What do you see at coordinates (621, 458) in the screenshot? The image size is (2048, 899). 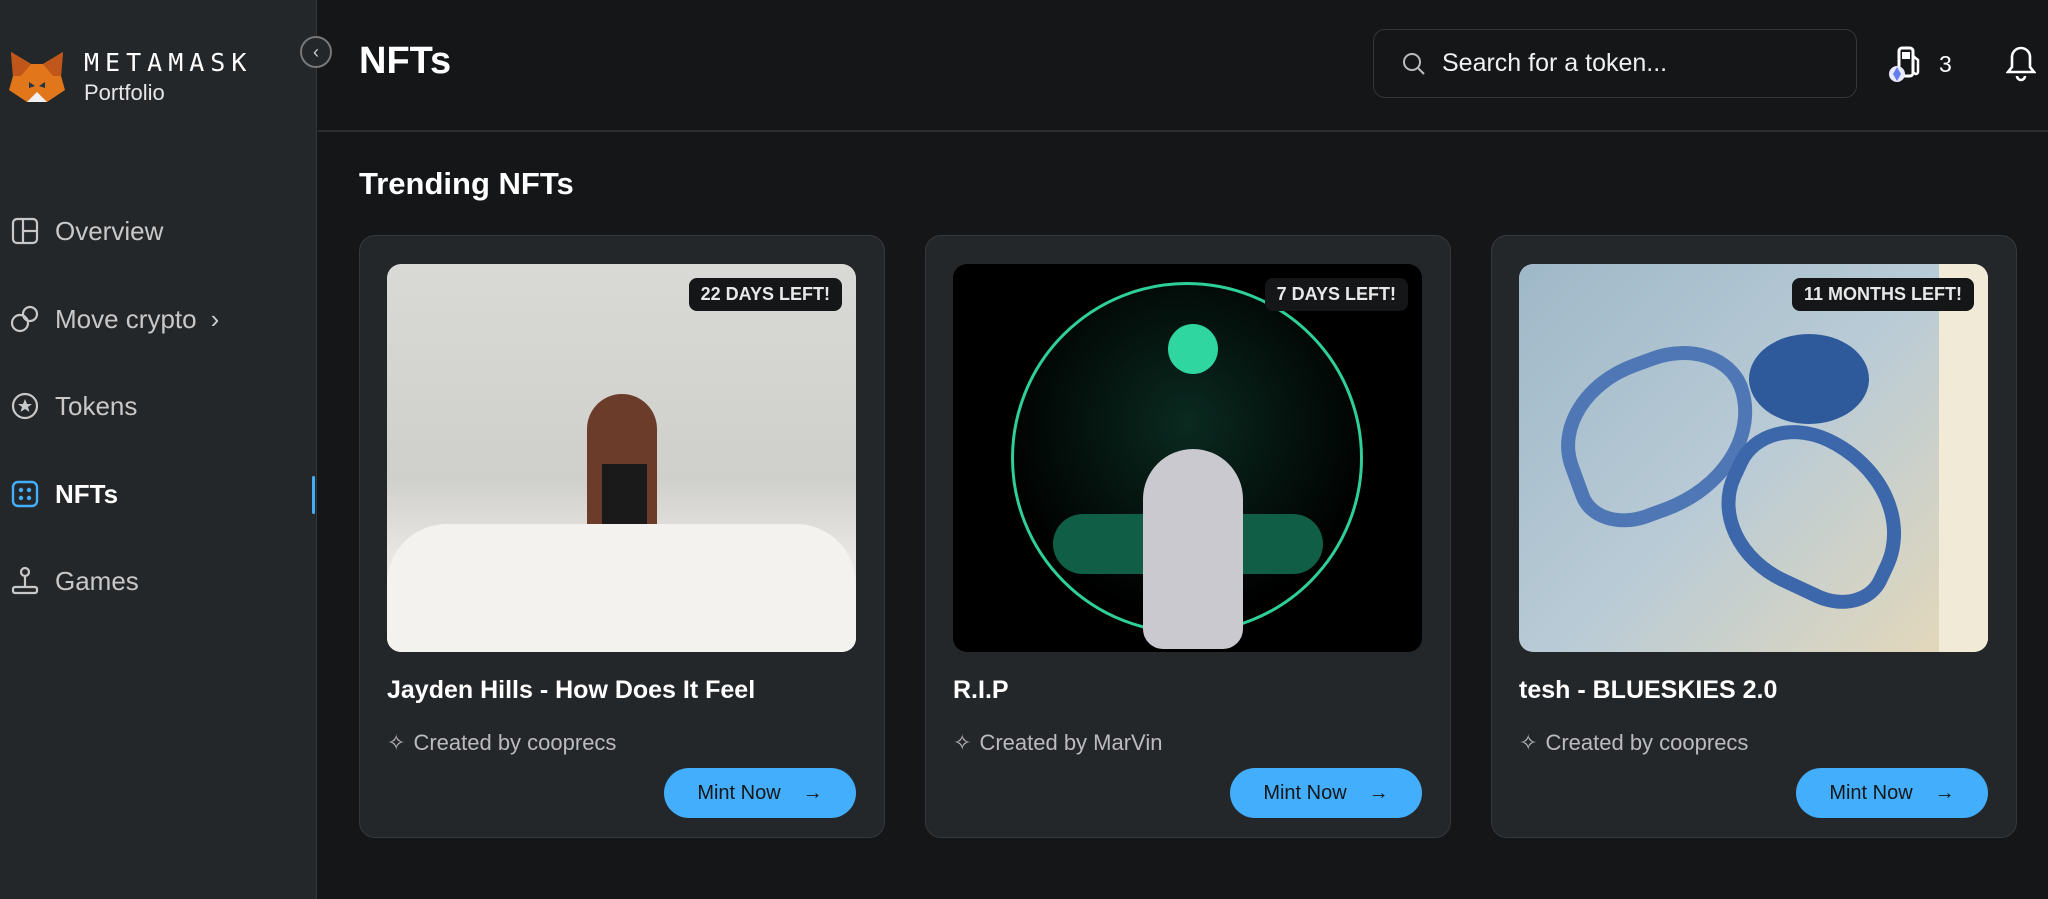 I see `nft-image: 22 DAYS LEFT!` at bounding box center [621, 458].